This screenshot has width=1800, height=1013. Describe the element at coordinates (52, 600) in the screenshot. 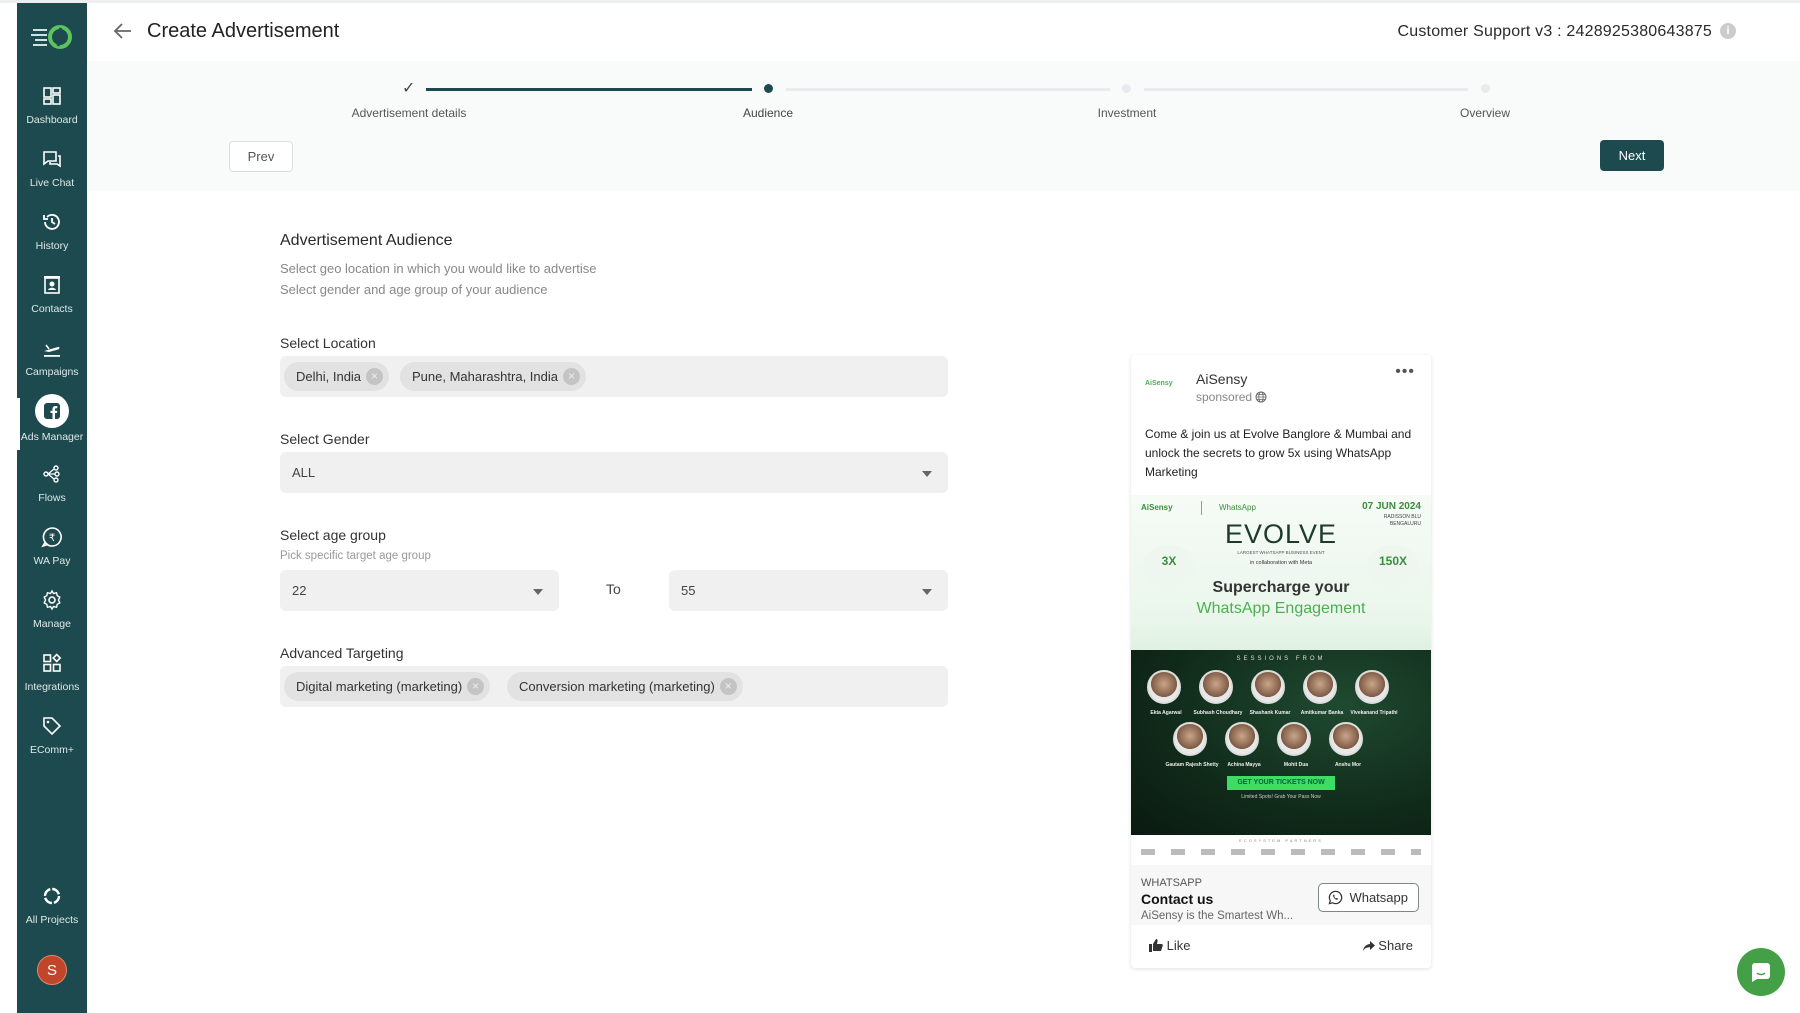

I see `gear-icon` at that location.